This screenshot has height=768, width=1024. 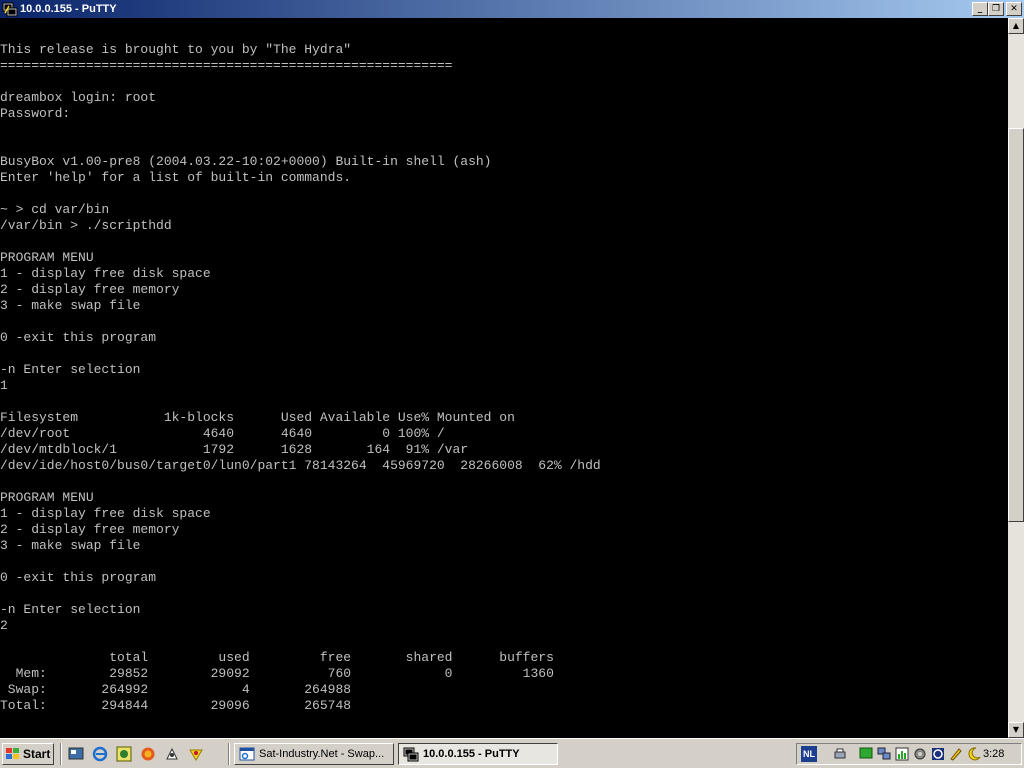 What do you see at coordinates (247, 754) in the screenshot?
I see `browser-window-icon` at bounding box center [247, 754].